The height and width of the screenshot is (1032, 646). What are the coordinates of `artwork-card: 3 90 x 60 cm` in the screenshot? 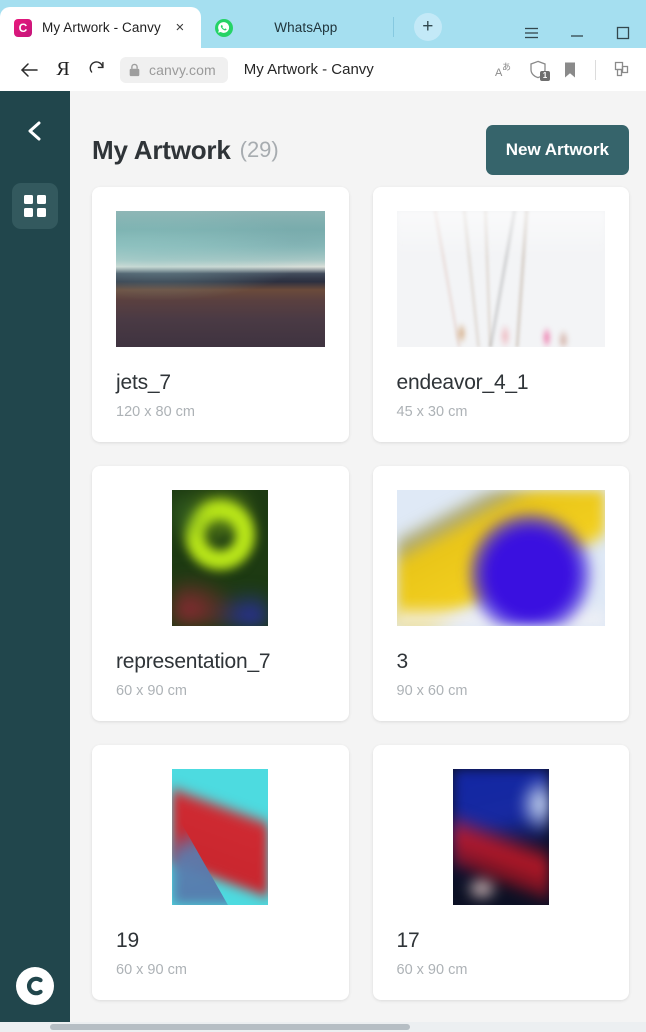 It's located at (500, 593).